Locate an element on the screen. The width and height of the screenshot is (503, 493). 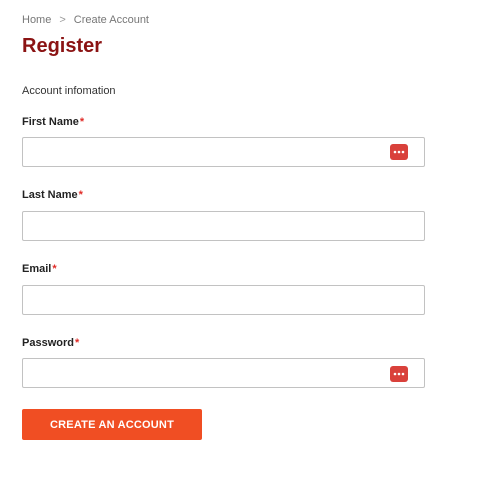
email-field is located at coordinates (223, 300).